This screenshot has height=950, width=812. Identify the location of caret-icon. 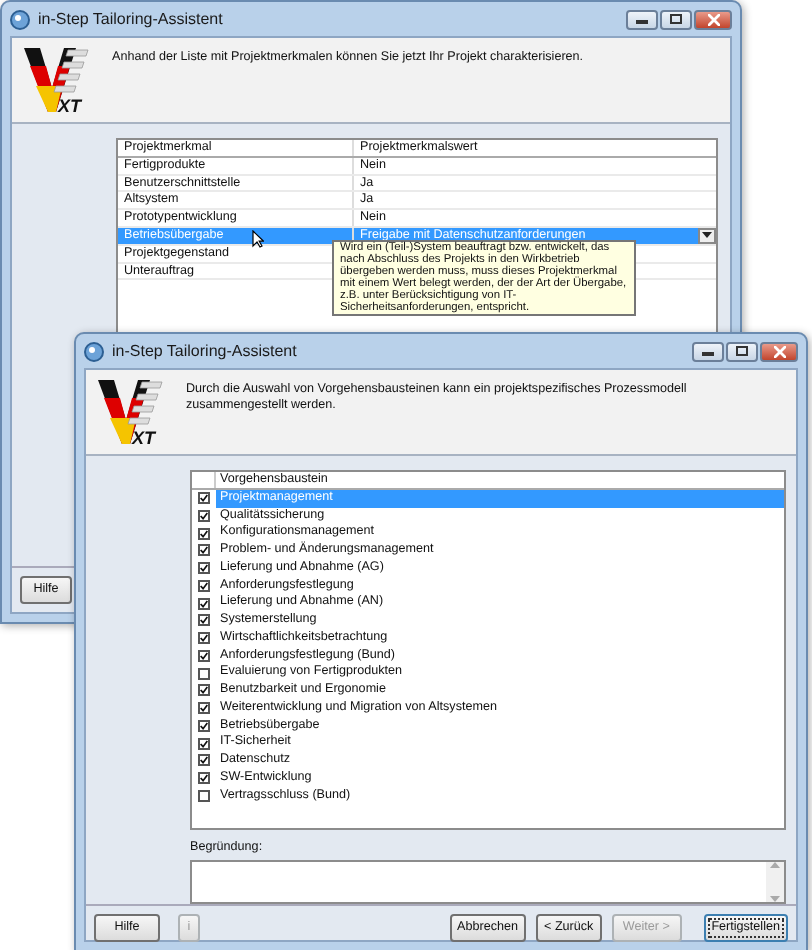
(707, 235).